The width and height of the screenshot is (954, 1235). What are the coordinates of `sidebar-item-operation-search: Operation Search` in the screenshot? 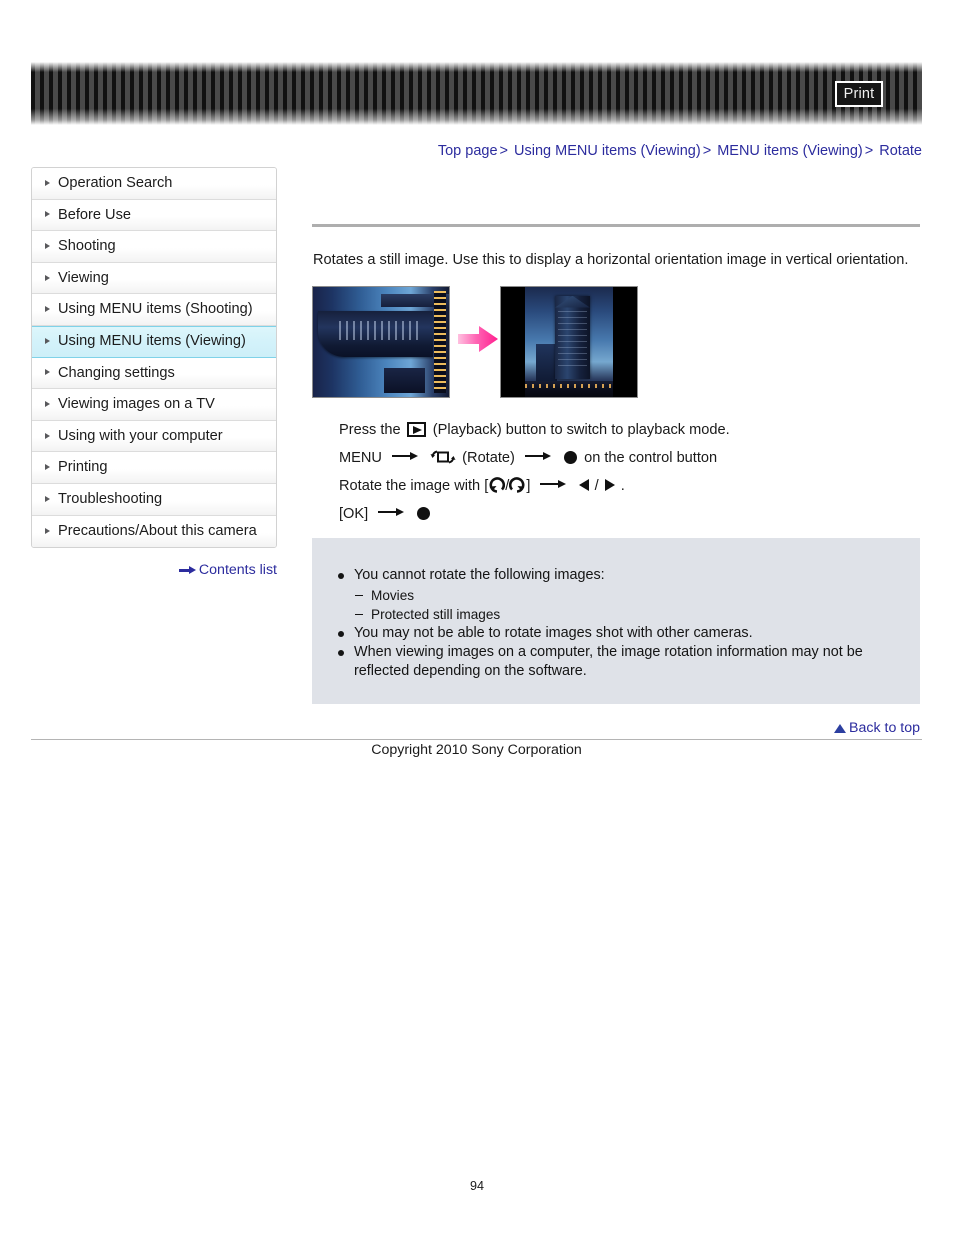 It's located at (154, 184).